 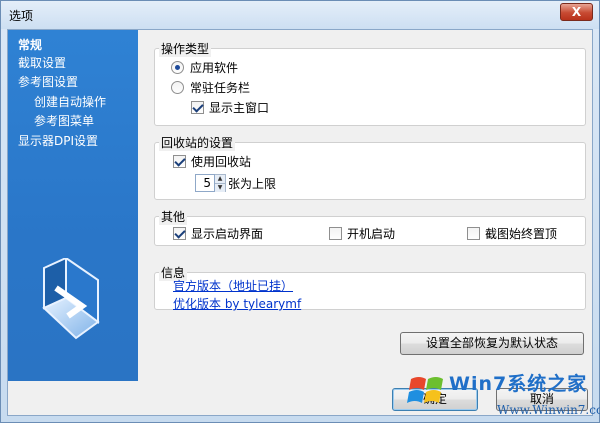 I want to click on autostart-row: 开机启动, so click(x=362, y=233).